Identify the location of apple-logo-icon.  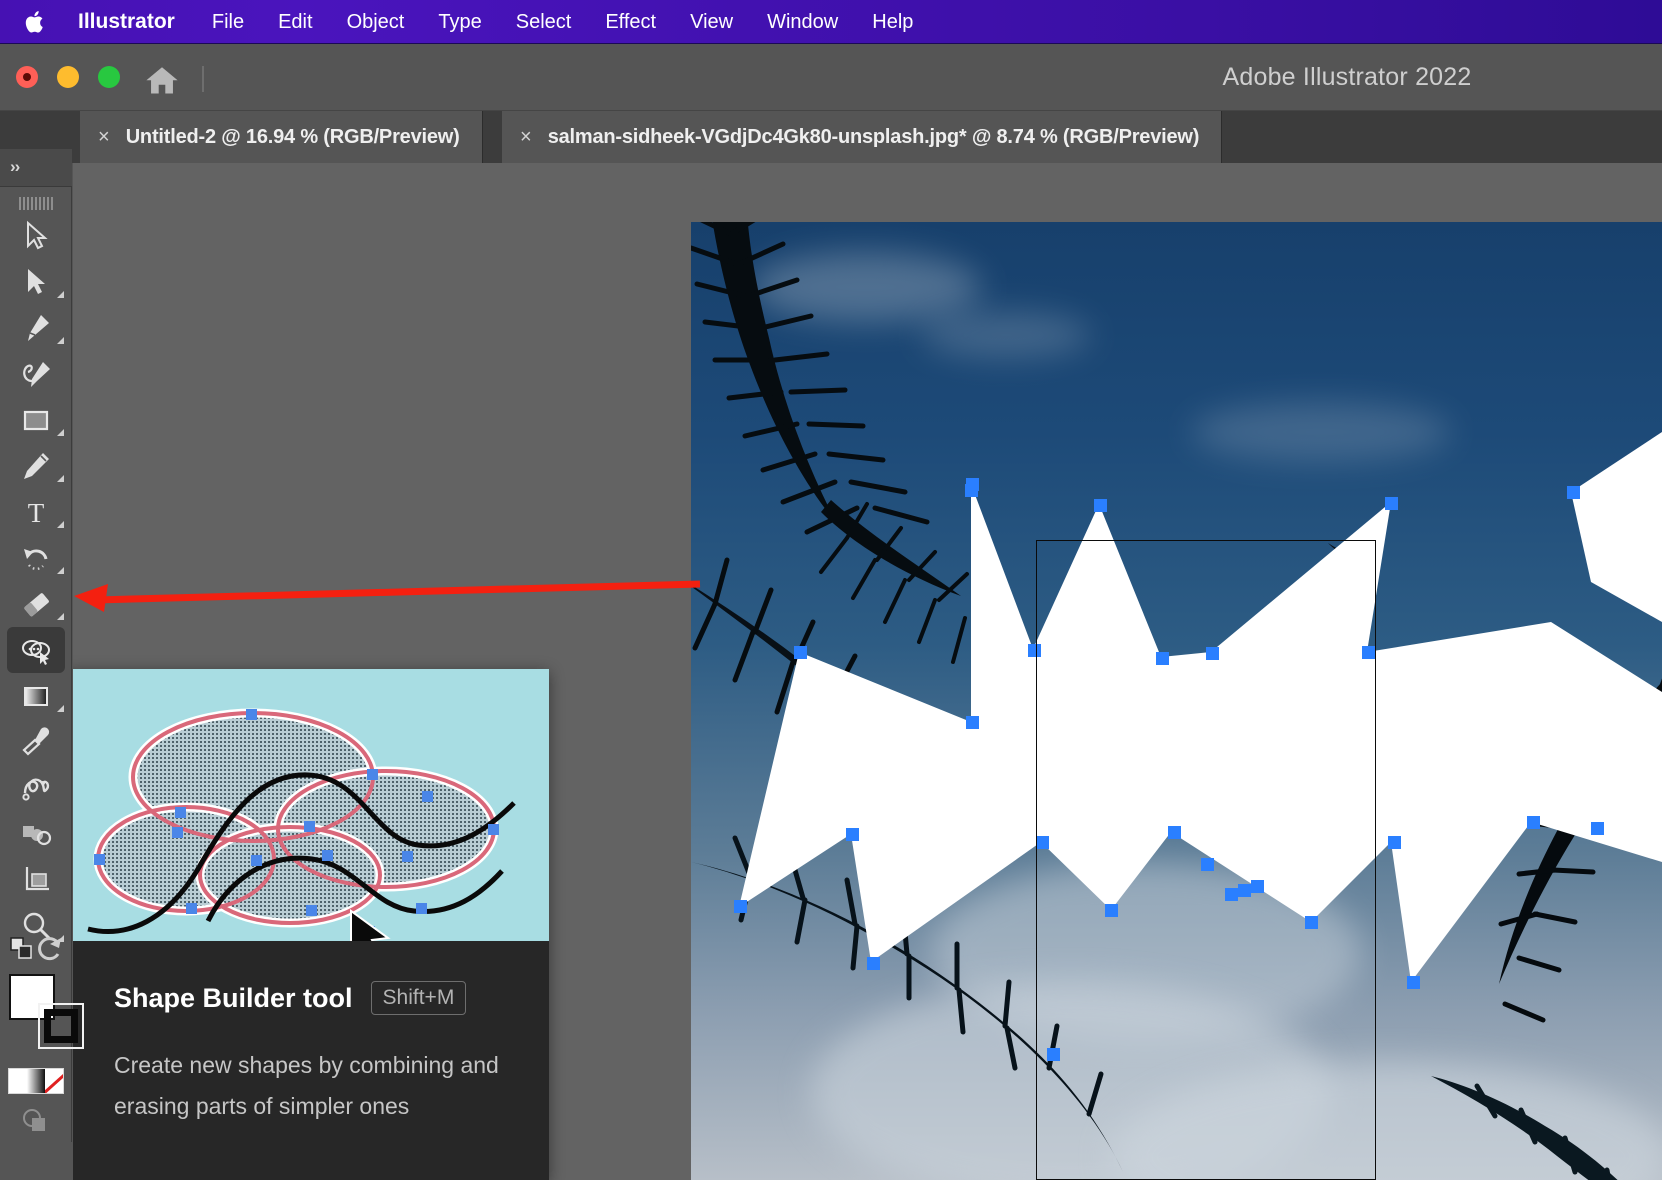
(35, 22).